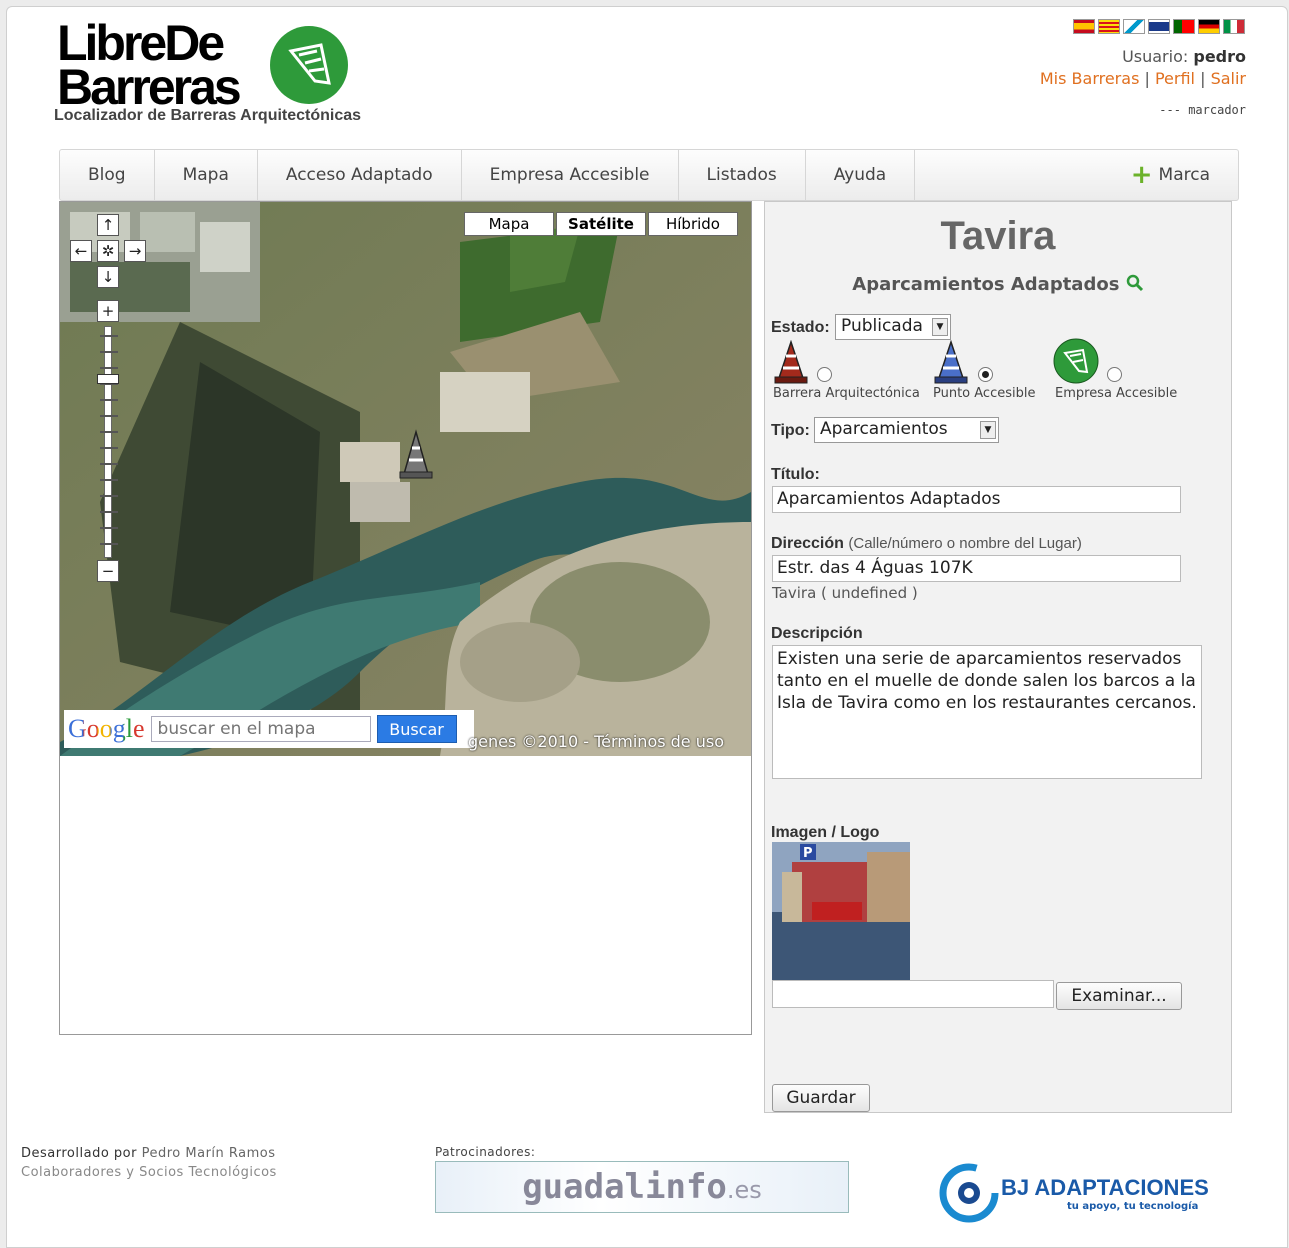  Describe the element at coordinates (965, 543) in the screenshot. I see `direccion-hint: (Calle/número o nombre del Lugar)` at that location.